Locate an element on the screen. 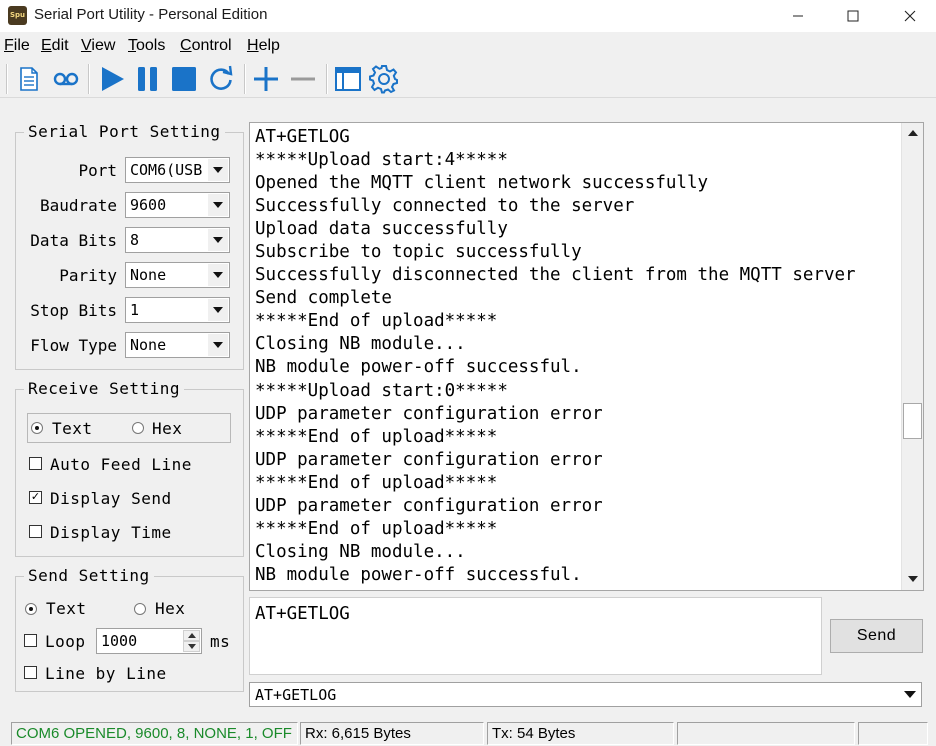 The height and width of the screenshot is (746, 936). start-button is located at coordinates (112, 79).